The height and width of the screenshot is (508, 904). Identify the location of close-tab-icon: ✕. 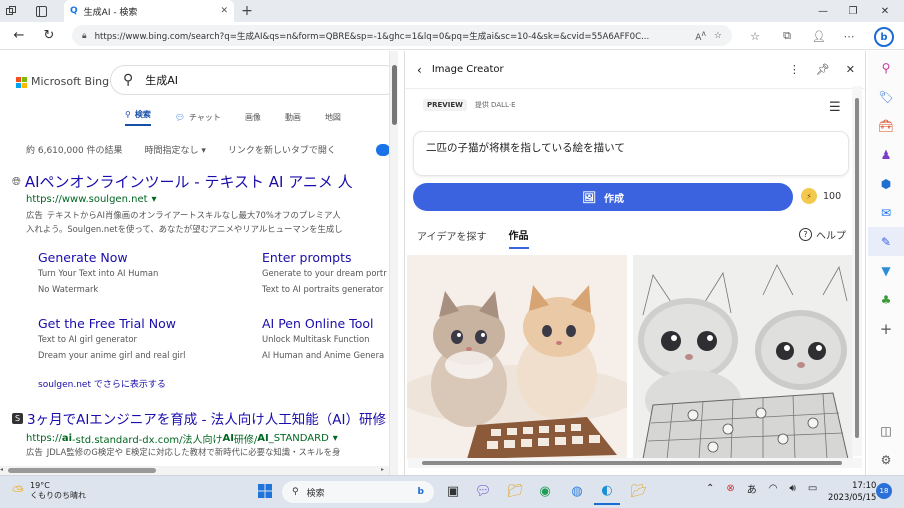
(224, 11).